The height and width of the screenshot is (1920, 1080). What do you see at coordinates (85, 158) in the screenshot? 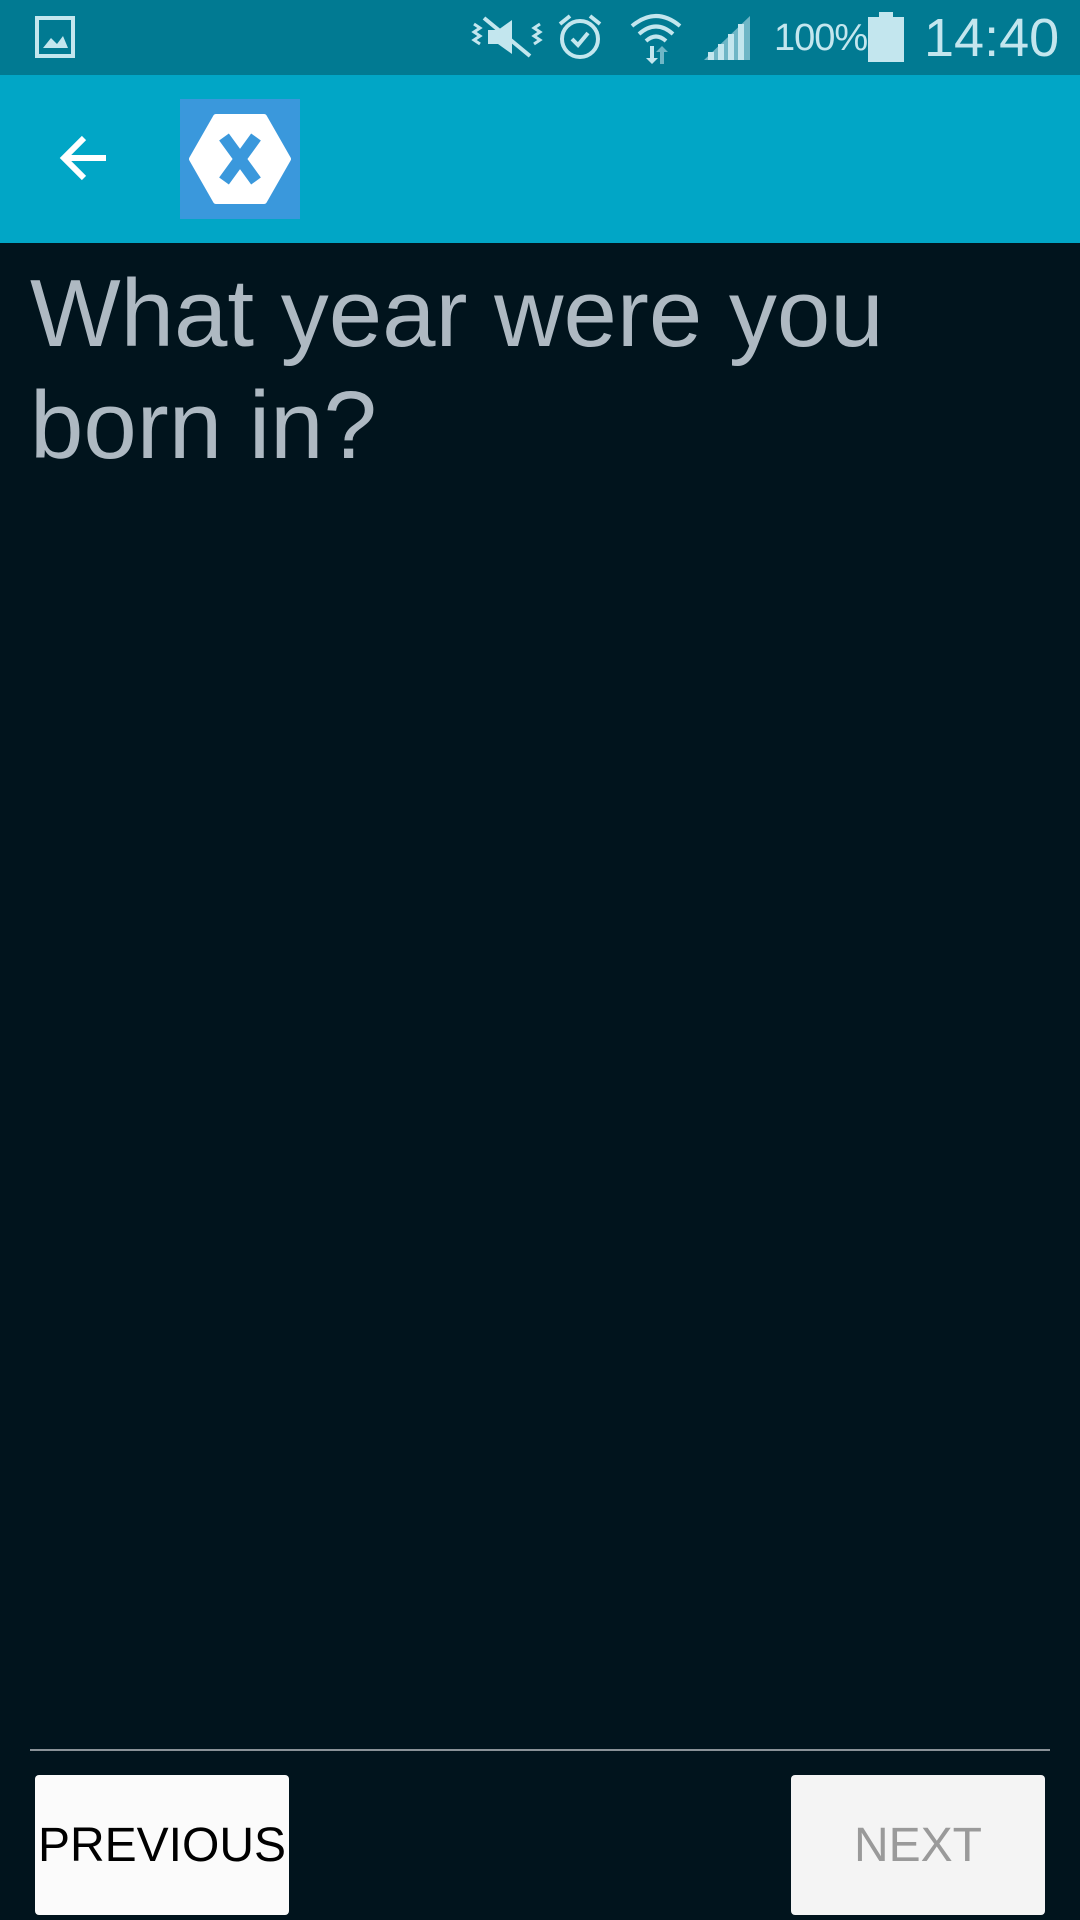
I see `back-arrow-icon` at bounding box center [85, 158].